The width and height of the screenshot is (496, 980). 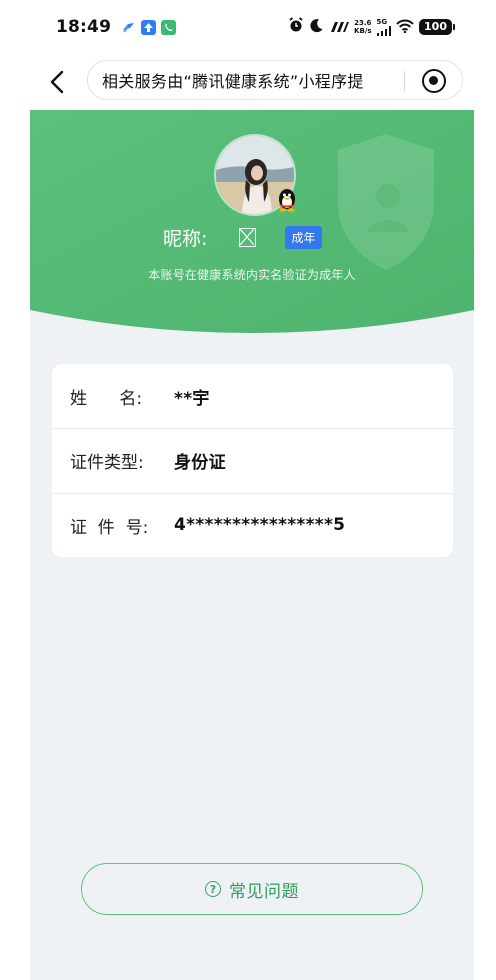 What do you see at coordinates (405, 27) in the screenshot?
I see `wifi-icon` at bounding box center [405, 27].